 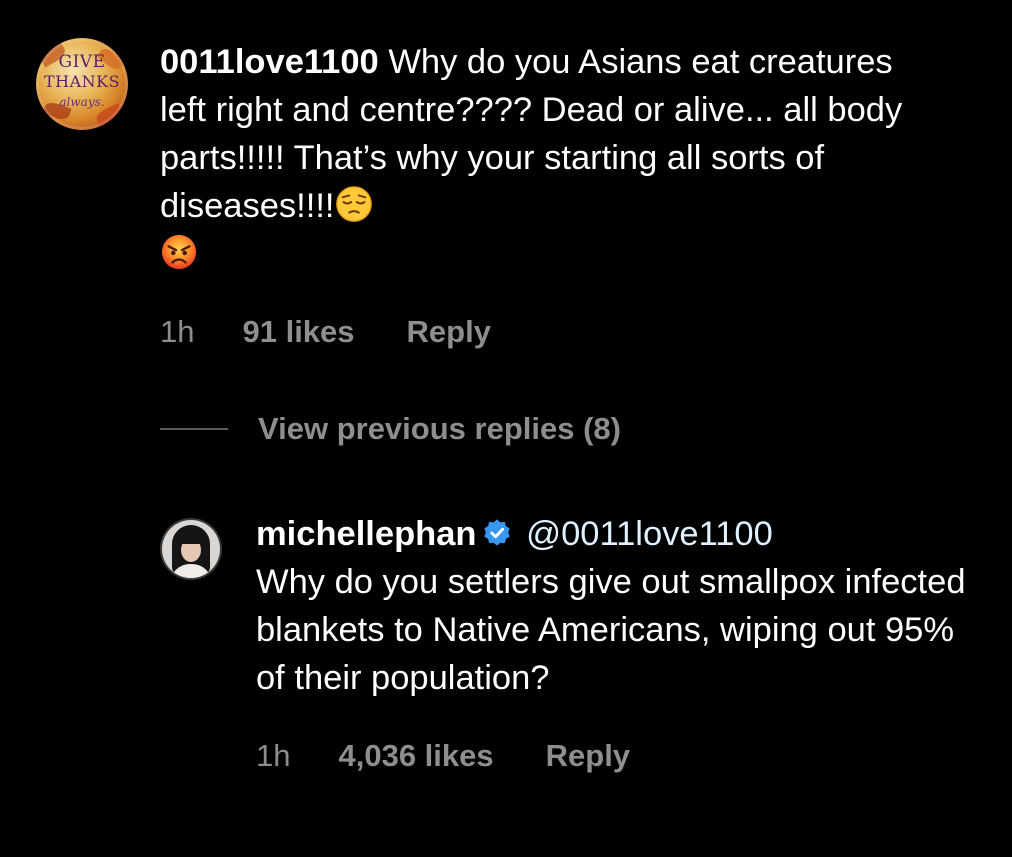 What do you see at coordinates (439, 429) in the screenshot?
I see `view-replies-label: View previous replies (8)` at bounding box center [439, 429].